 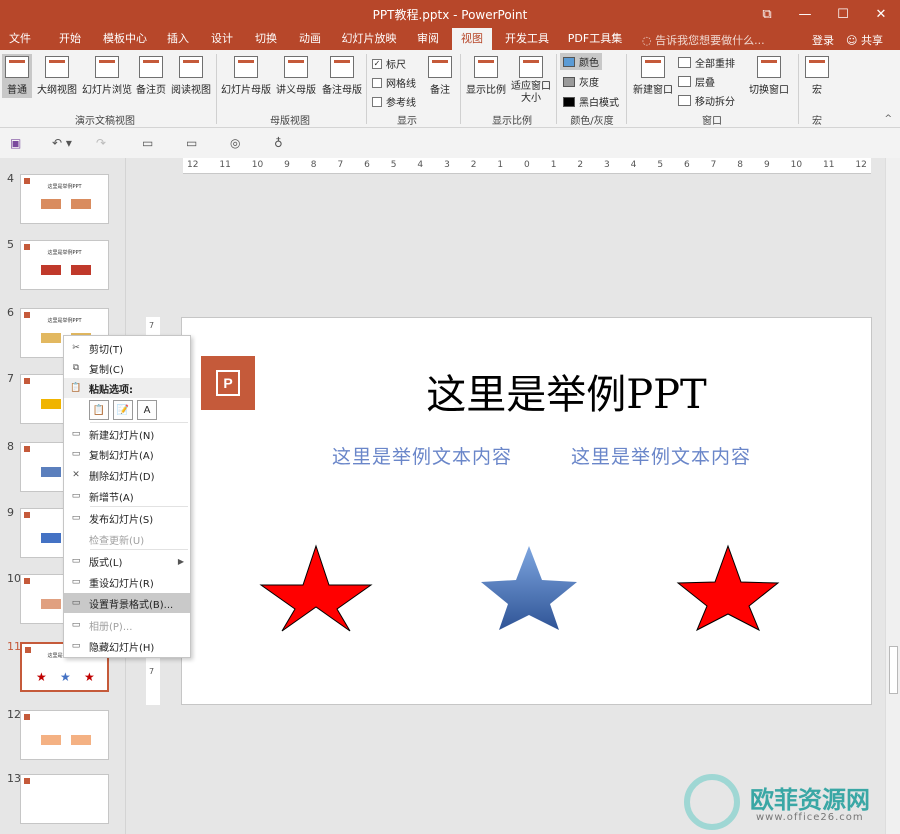 I want to click on arrange-all-icon, so click(x=684, y=62).